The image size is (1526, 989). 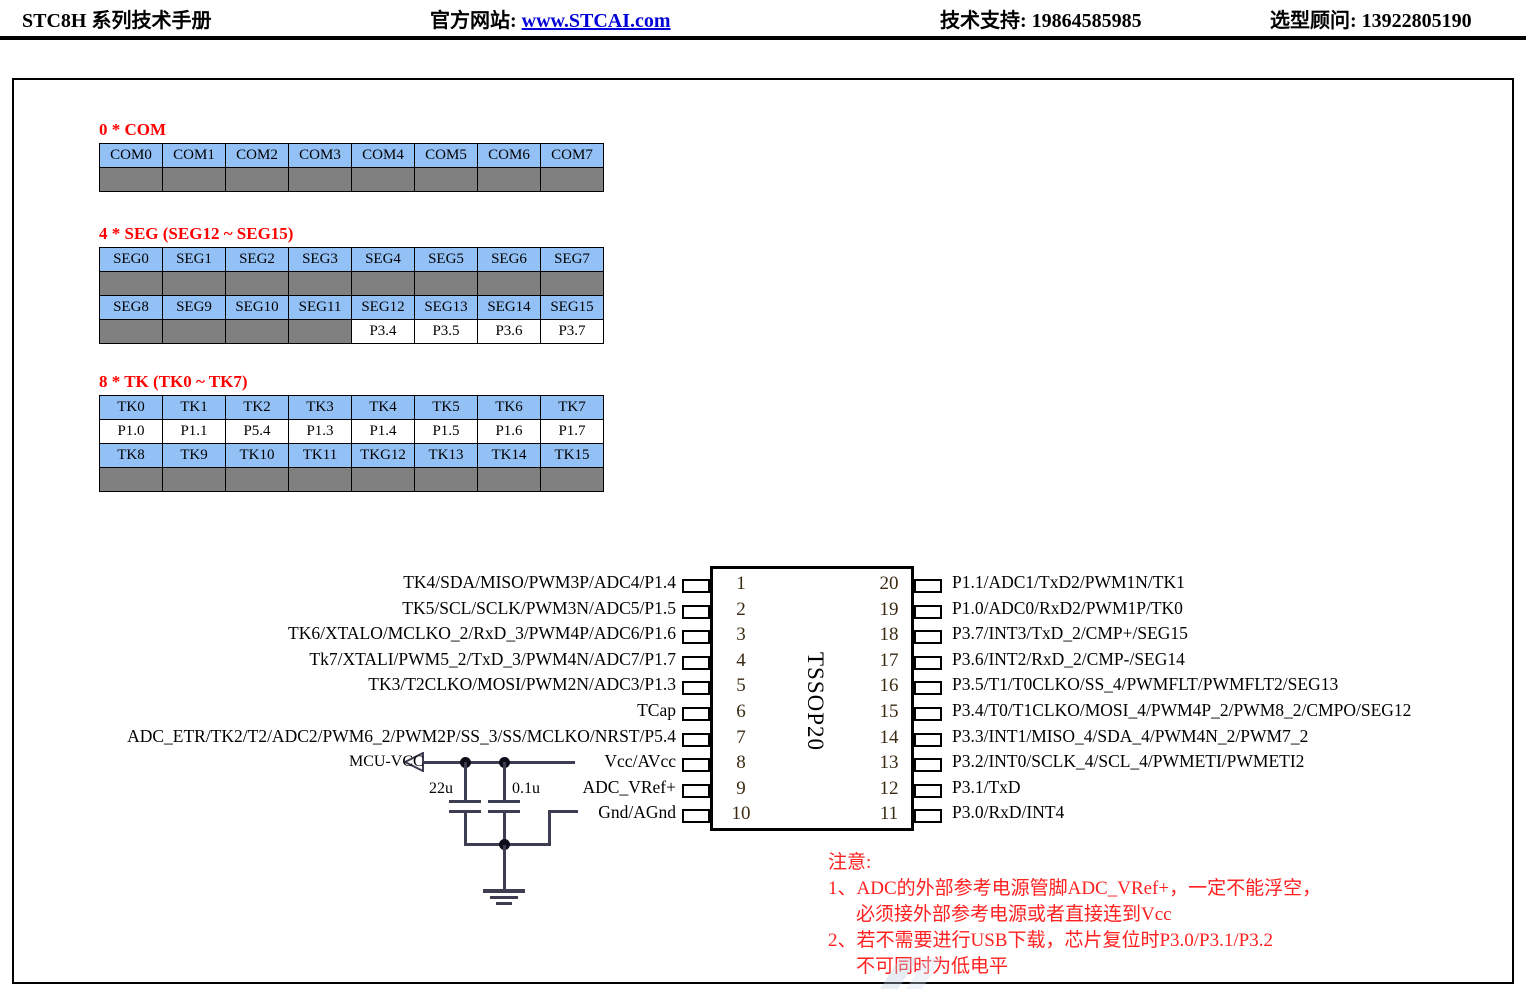 What do you see at coordinates (1050, 940) in the screenshot?
I see `note-line-2: 2、若不需要进行USB下载，芯片复位时P3.0/P3.1/P3.2` at bounding box center [1050, 940].